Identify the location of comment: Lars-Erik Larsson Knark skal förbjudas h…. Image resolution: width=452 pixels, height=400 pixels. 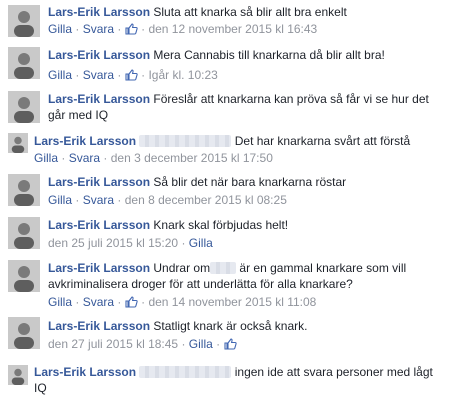
(226, 236).